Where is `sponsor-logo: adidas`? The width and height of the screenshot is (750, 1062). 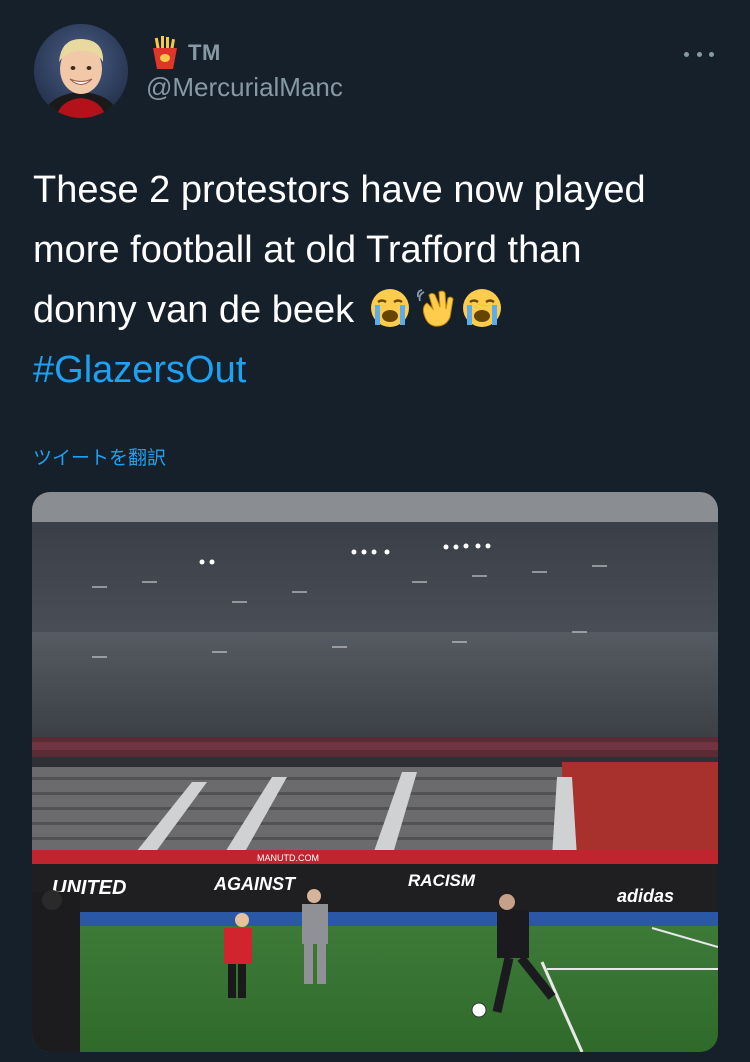 sponsor-logo: adidas is located at coordinates (645, 896).